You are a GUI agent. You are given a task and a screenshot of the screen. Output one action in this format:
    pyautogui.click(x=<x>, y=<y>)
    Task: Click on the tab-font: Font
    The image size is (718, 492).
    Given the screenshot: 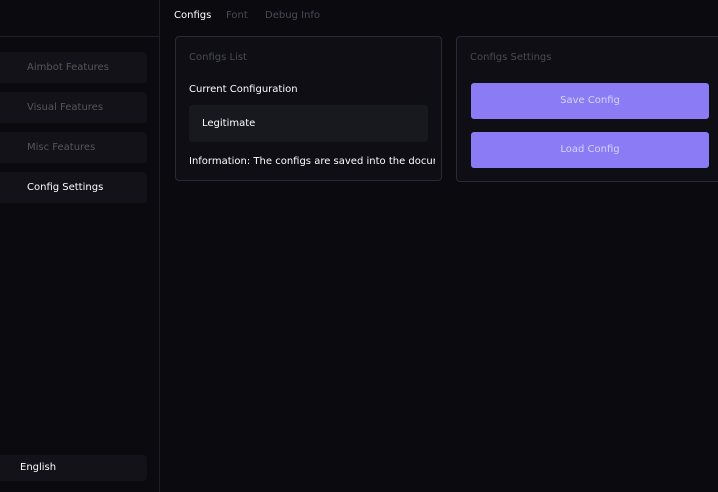 What is the action you would take?
    pyautogui.click(x=237, y=15)
    